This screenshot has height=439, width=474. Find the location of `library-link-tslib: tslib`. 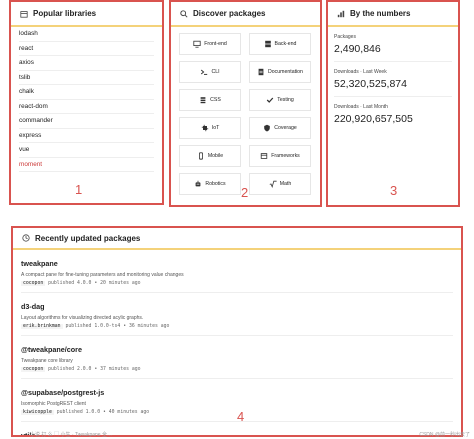

library-link-tslib: tslib is located at coordinates (24, 77).